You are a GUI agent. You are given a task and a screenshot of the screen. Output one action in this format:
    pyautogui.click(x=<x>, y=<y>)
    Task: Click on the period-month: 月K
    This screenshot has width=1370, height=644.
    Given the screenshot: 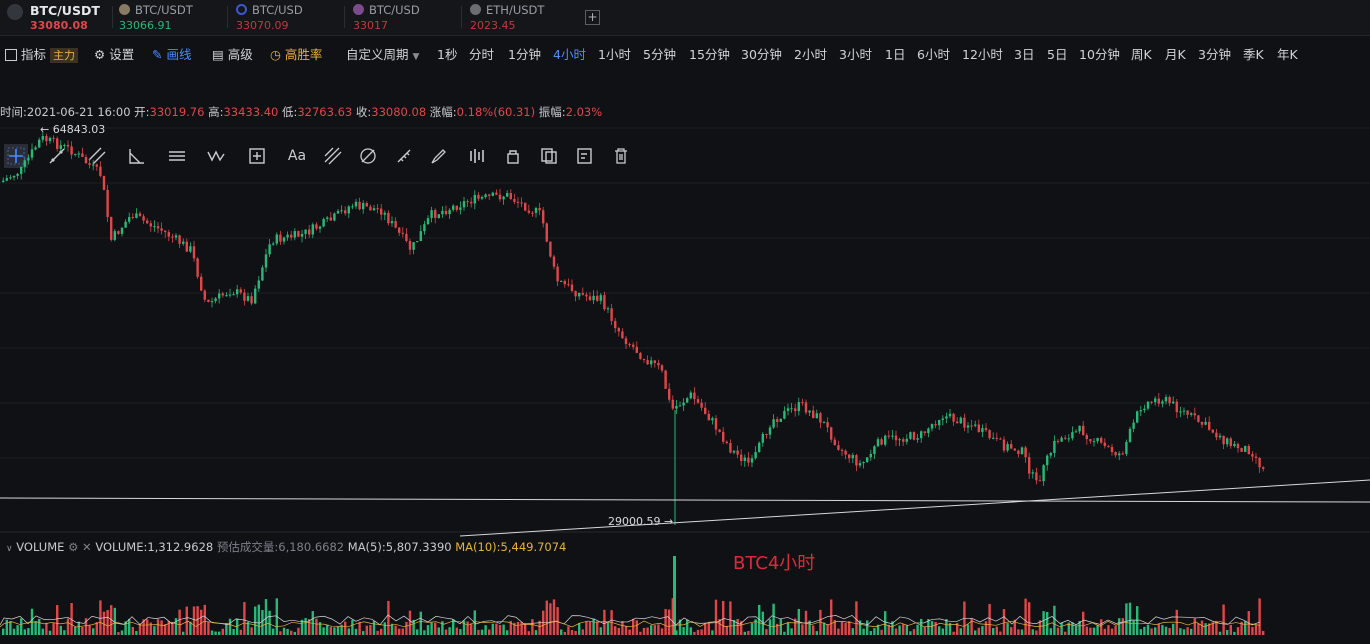 What is the action you would take?
    pyautogui.click(x=1175, y=53)
    